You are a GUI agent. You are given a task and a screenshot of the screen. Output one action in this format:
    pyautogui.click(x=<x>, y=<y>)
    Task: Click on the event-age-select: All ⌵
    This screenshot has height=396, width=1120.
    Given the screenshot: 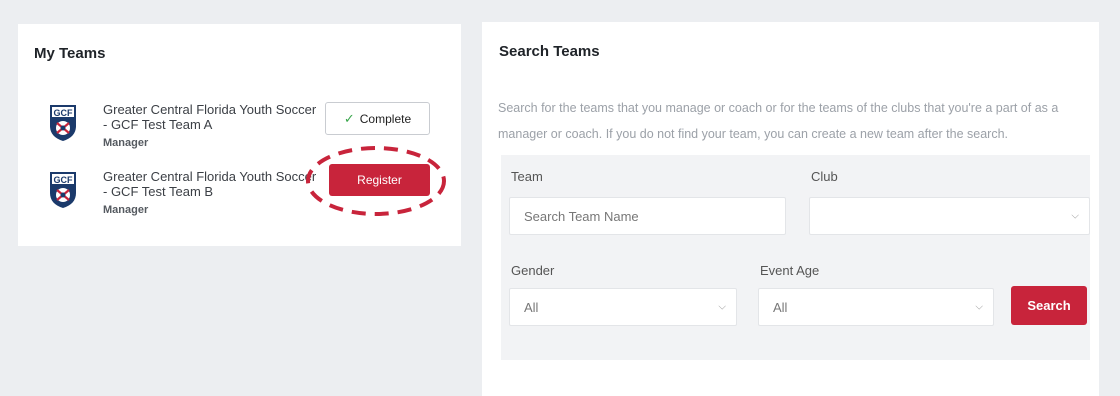 What is the action you would take?
    pyautogui.click(x=876, y=307)
    